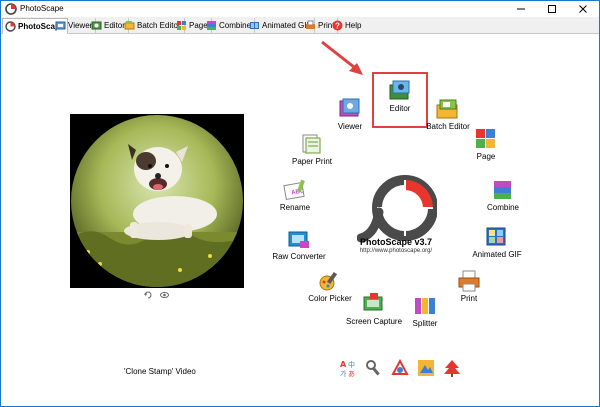  What do you see at coordinates (299, 256) in the screenshot?
I see `menu-label: Raw Converter` at bounding box center [299, 256].